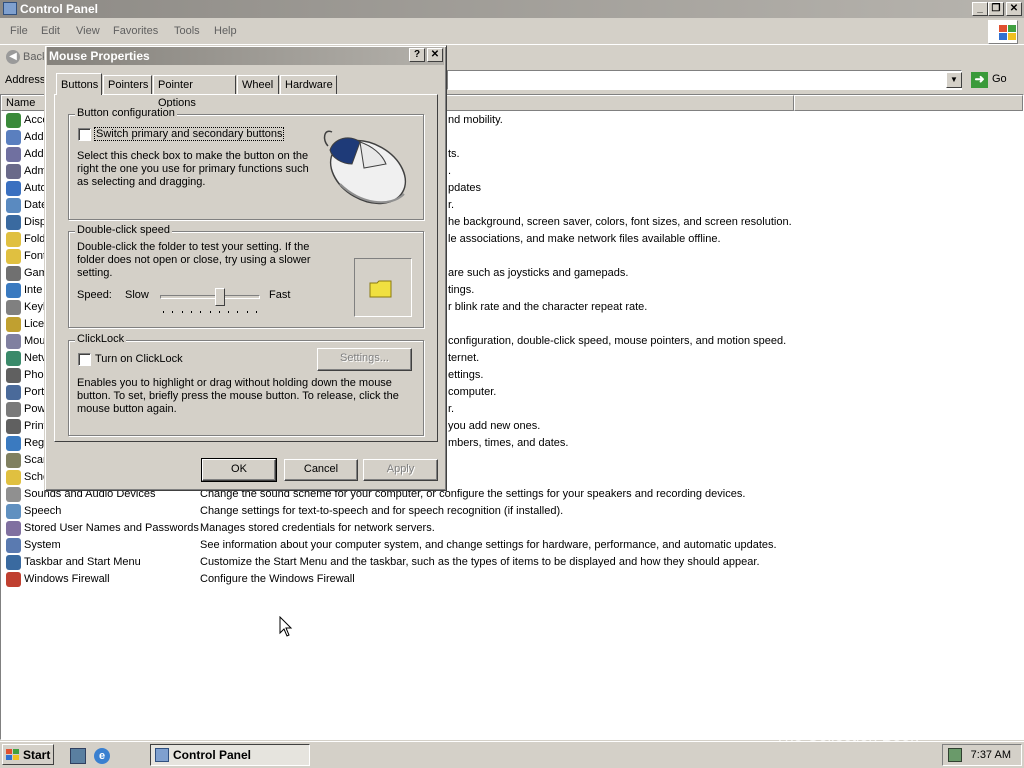  I want to click on item-description: ternet., so click(464, 358).